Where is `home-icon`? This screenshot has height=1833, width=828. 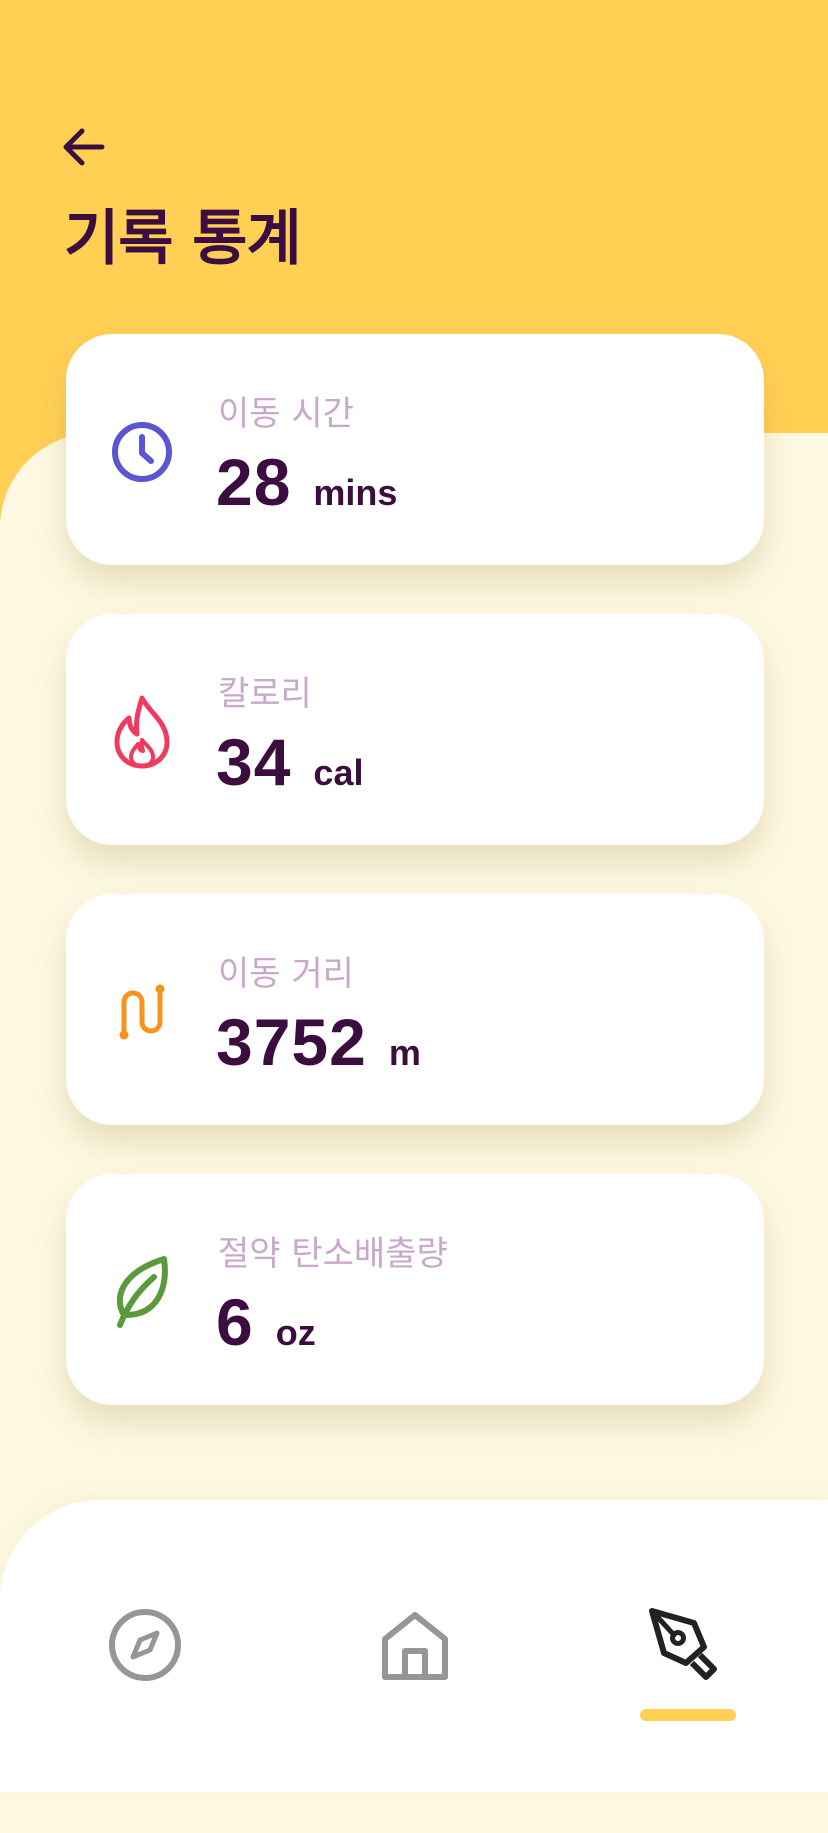 home-icon is located at coordinates (415, 1646).